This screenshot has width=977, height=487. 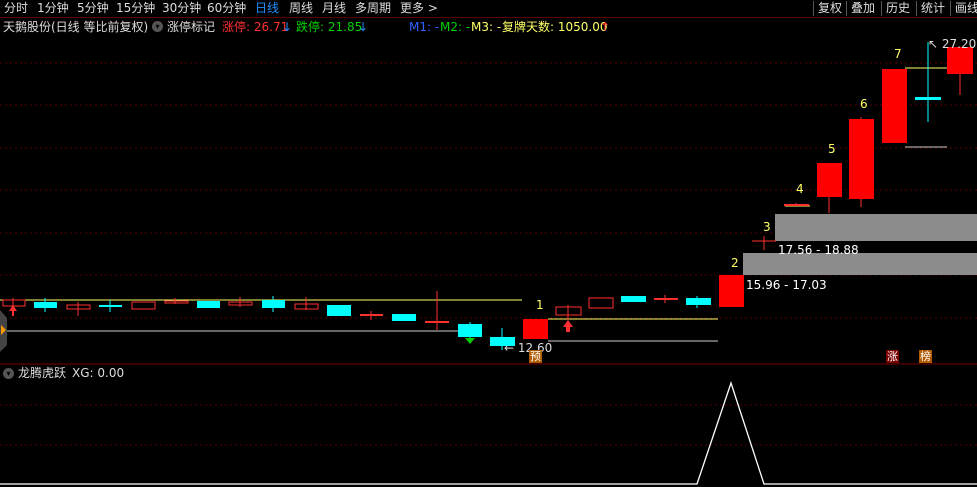 I want to click on period-5min: 5分钟, so click(x=93, y=8).